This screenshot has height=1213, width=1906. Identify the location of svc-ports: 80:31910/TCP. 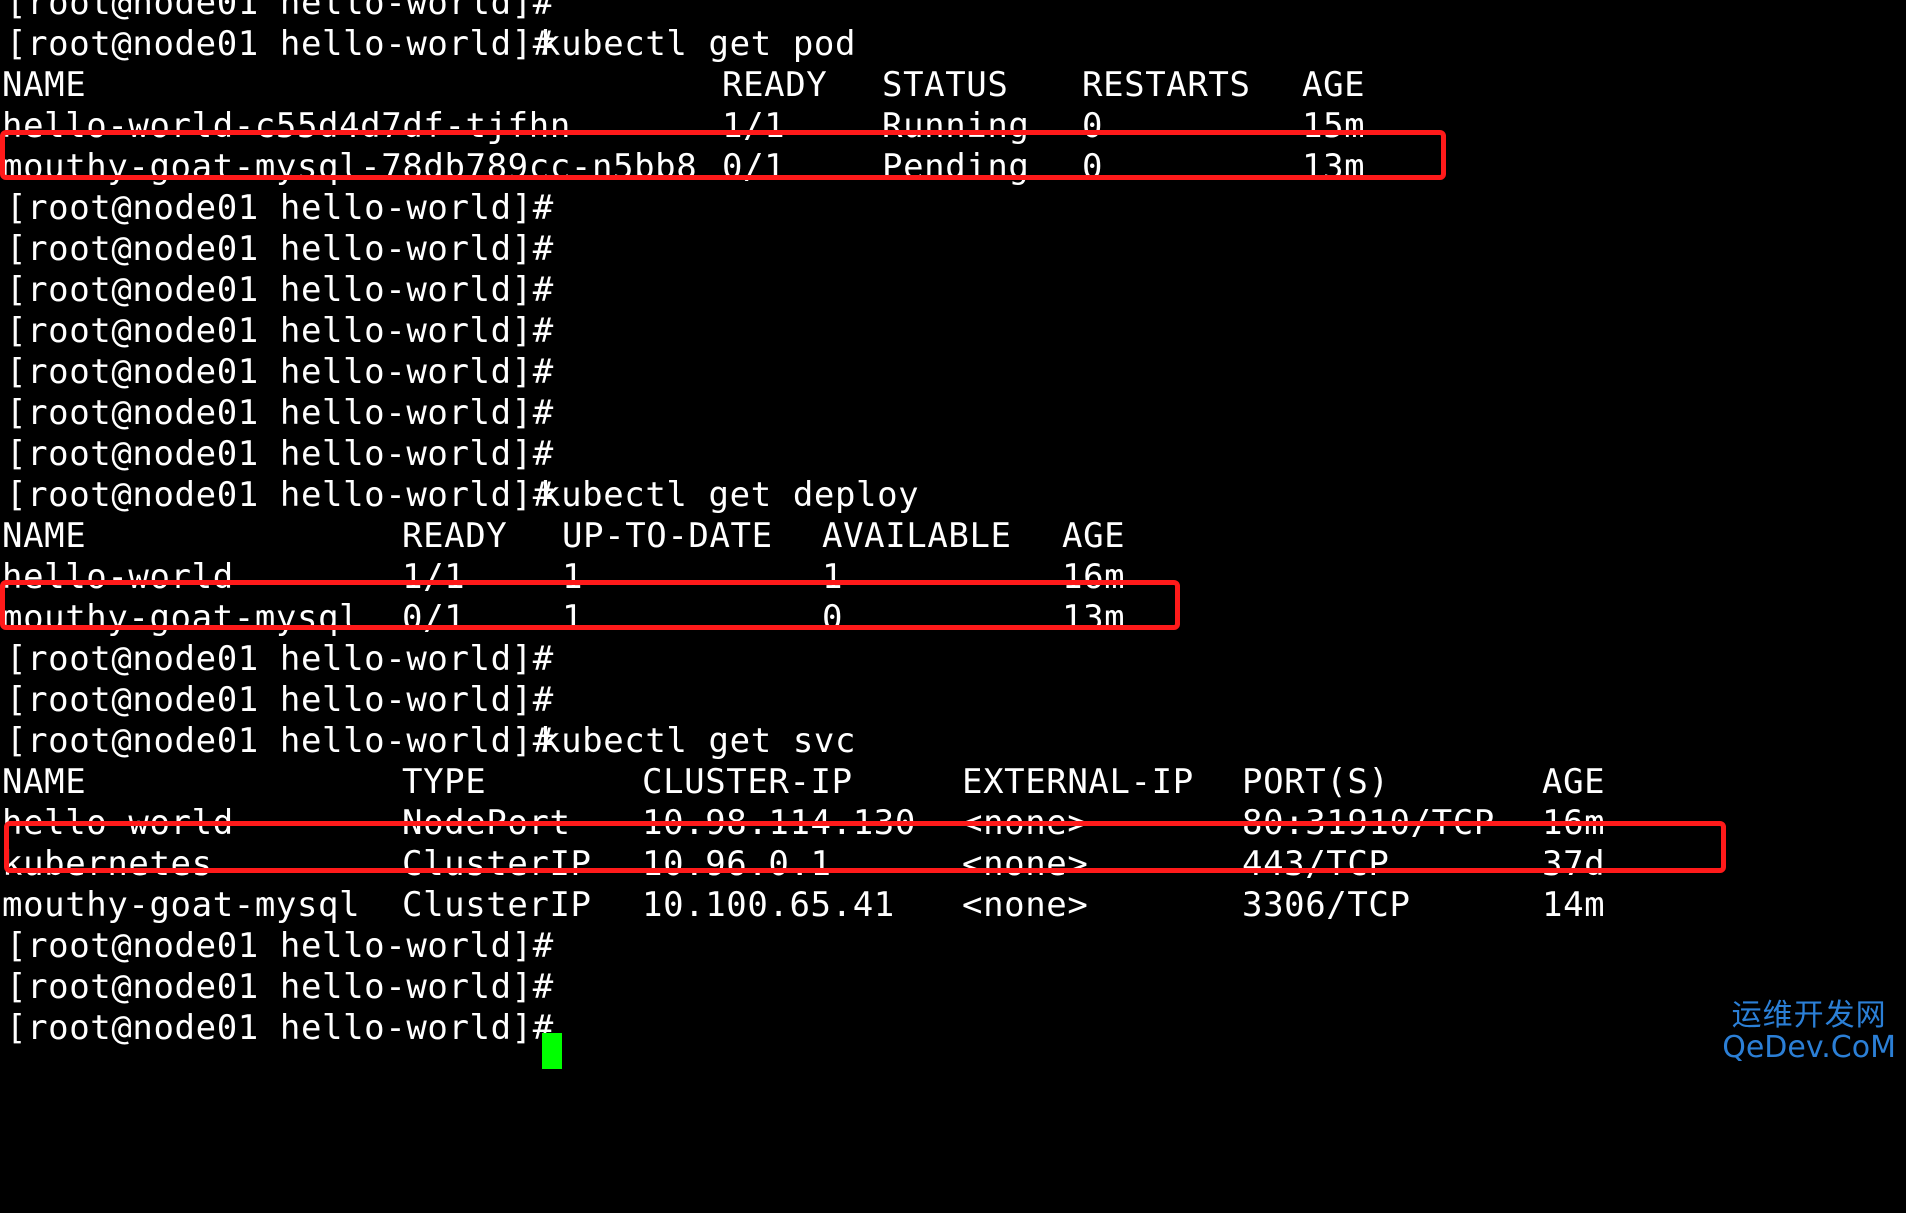
(1368, 823).